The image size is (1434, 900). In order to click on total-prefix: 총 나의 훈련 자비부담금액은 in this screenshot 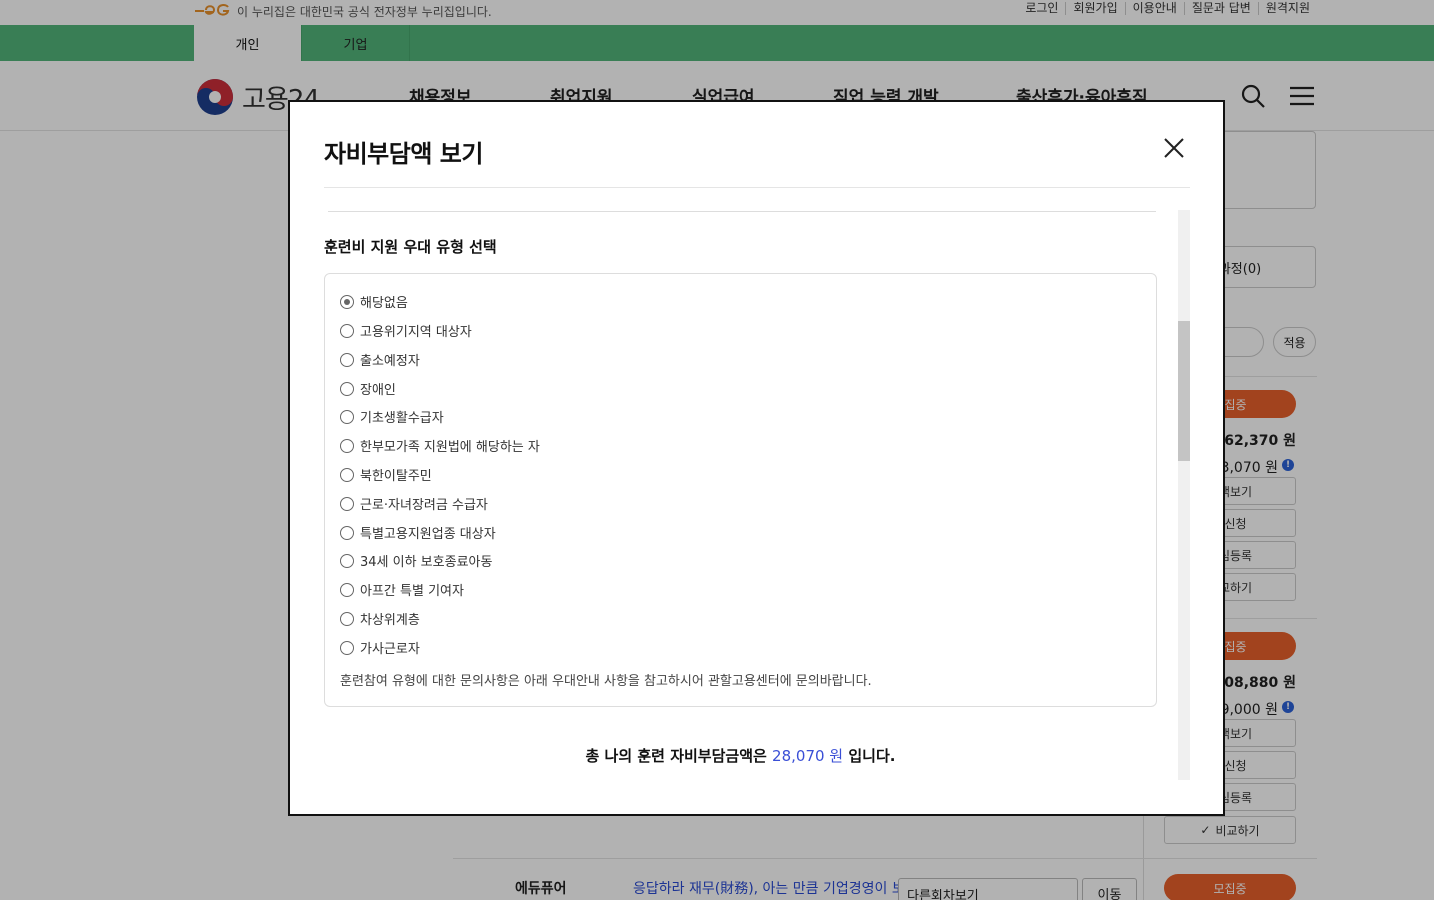, I will do `click(676, 756)`.